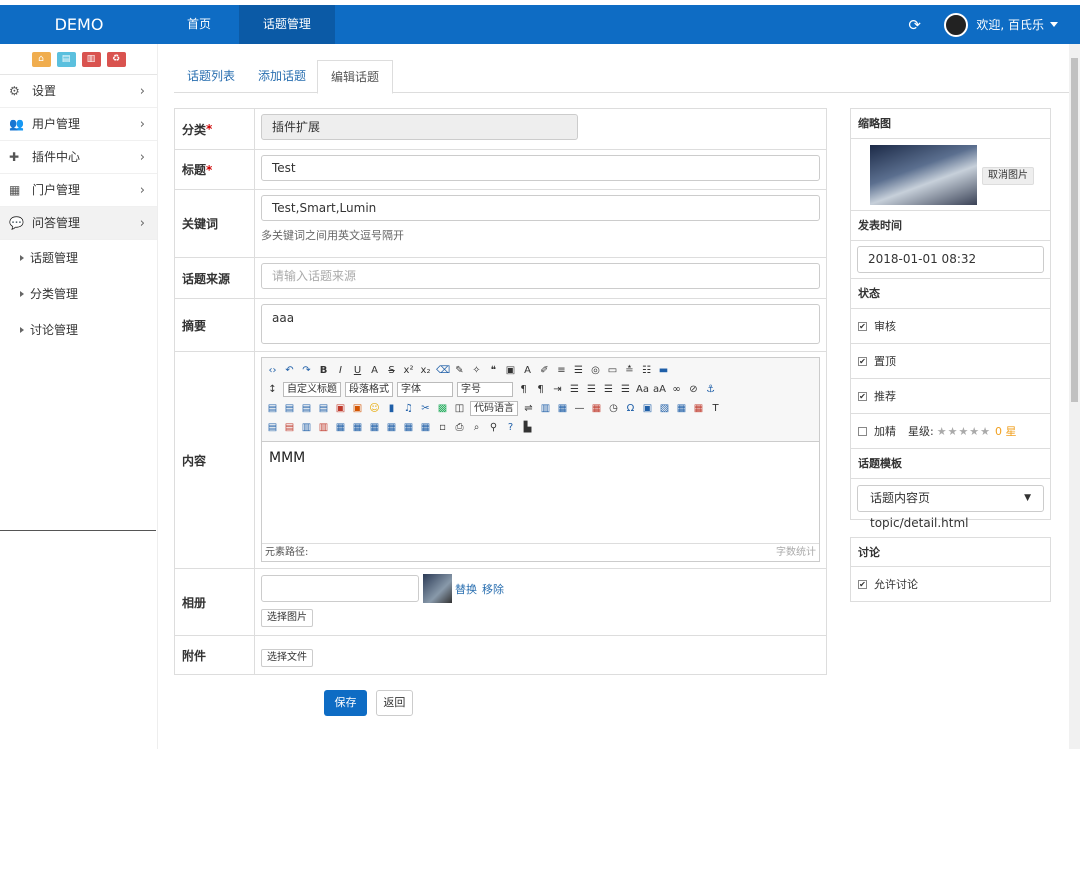  I want to click on rtl-icon: ¶, so click(540, 389).